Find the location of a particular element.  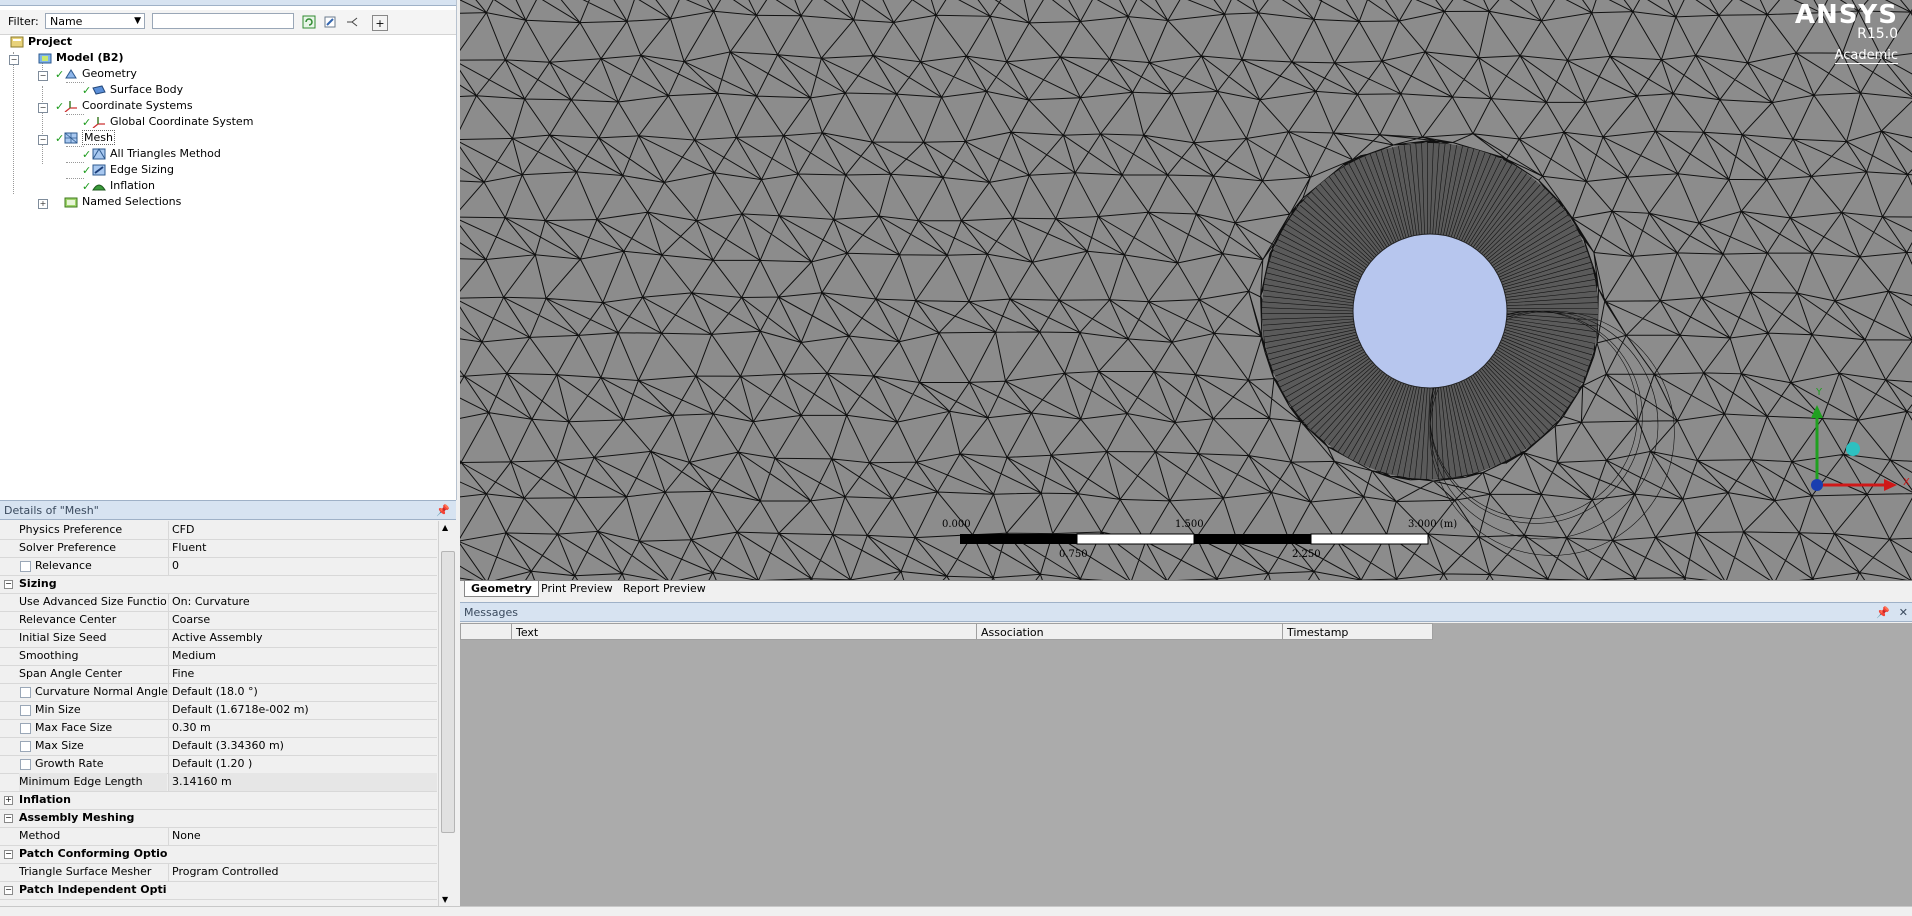

tree-item-project: Project is located at coordinates (41, 42).